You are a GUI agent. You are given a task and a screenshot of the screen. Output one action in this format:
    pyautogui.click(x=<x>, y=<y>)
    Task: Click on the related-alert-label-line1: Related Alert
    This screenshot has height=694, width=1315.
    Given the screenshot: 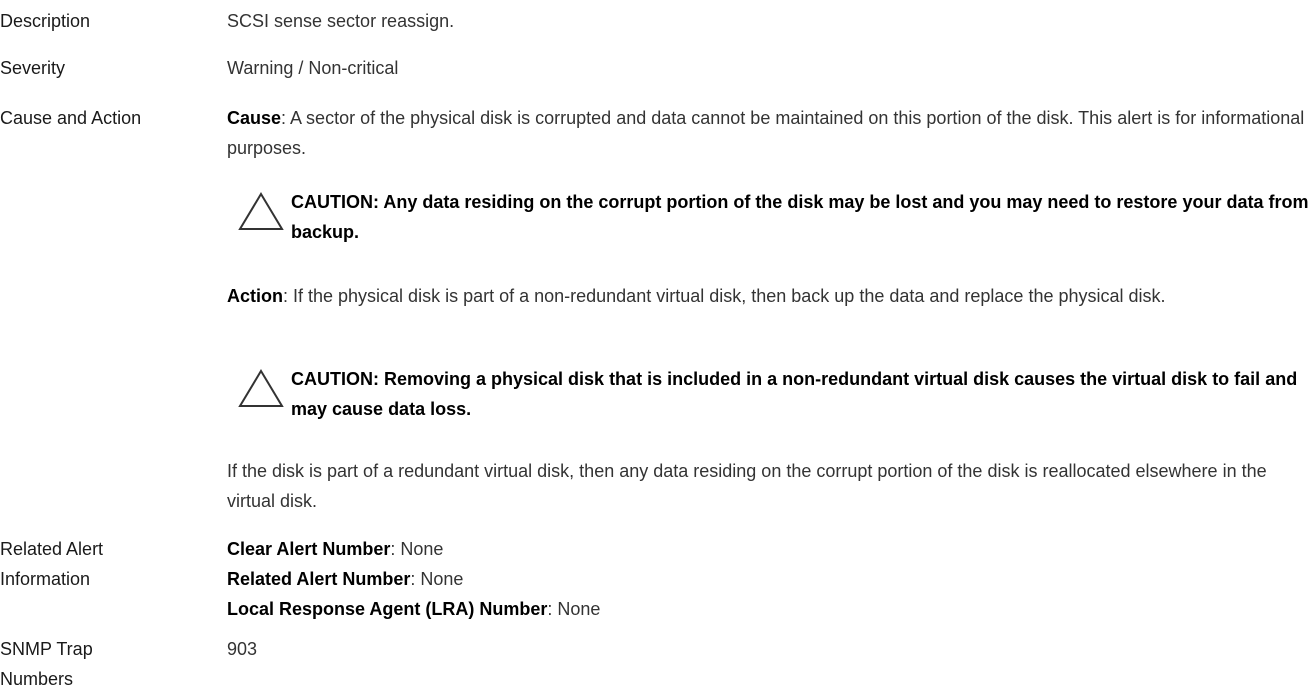 What is the action you would take?
    pyautogui.click(x=52, y=549)
    